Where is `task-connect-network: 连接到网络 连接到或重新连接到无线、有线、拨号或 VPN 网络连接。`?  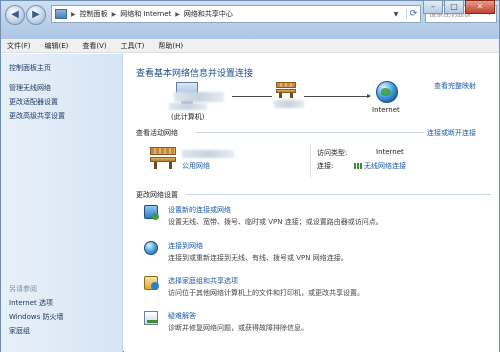 task-connect-network: 连接到网络 连接到或重新连接到无线、有线、拨号或 VPN 网络连接。 is located at coordinates (314, 254).